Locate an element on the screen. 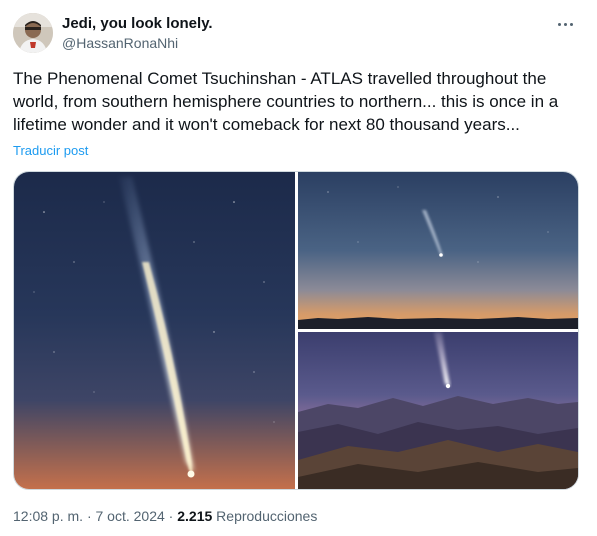 This screenshot has height=536, width=597. avatar is located at coordinates (33, 33).